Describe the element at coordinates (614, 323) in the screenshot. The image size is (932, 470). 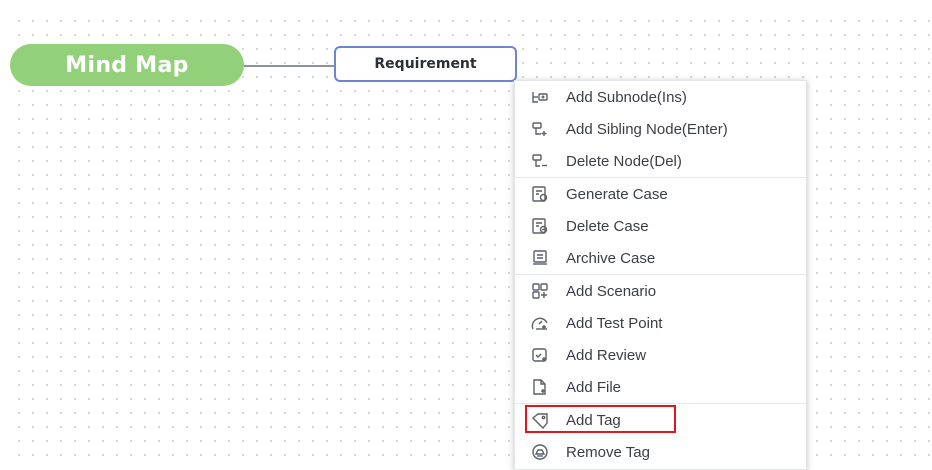
I see `menu-item-label: Add Test Point` at that location.